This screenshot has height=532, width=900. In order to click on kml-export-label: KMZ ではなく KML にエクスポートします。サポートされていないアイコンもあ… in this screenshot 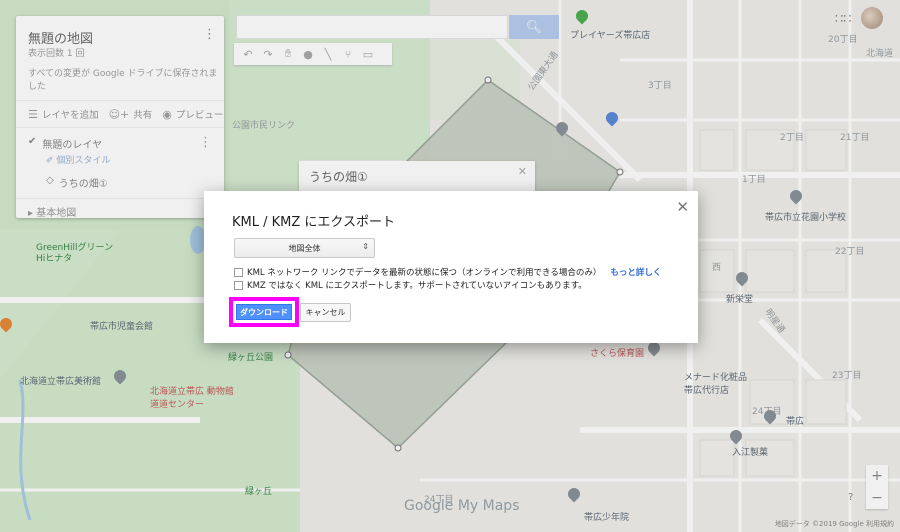, I will do `click(417, 286)`.